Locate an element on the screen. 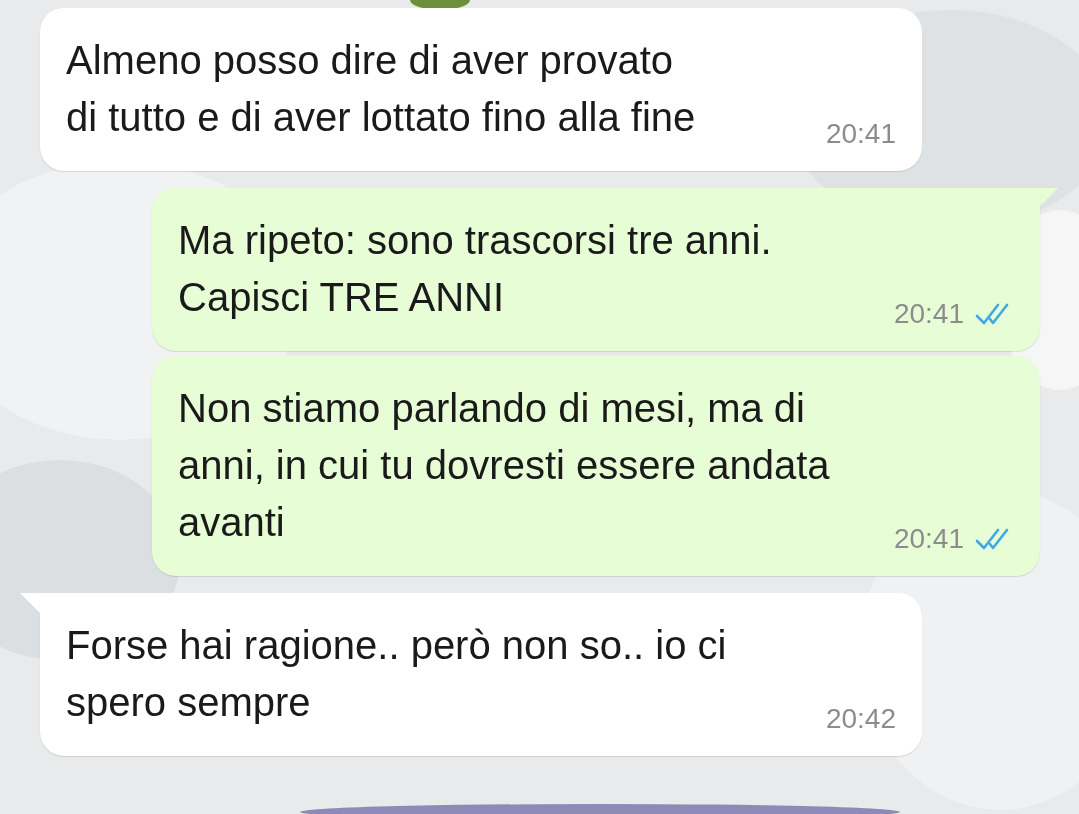  message-text: Forse hai ragione.. però non so.. io ci spero sempre is located at coordinates (396, 673).